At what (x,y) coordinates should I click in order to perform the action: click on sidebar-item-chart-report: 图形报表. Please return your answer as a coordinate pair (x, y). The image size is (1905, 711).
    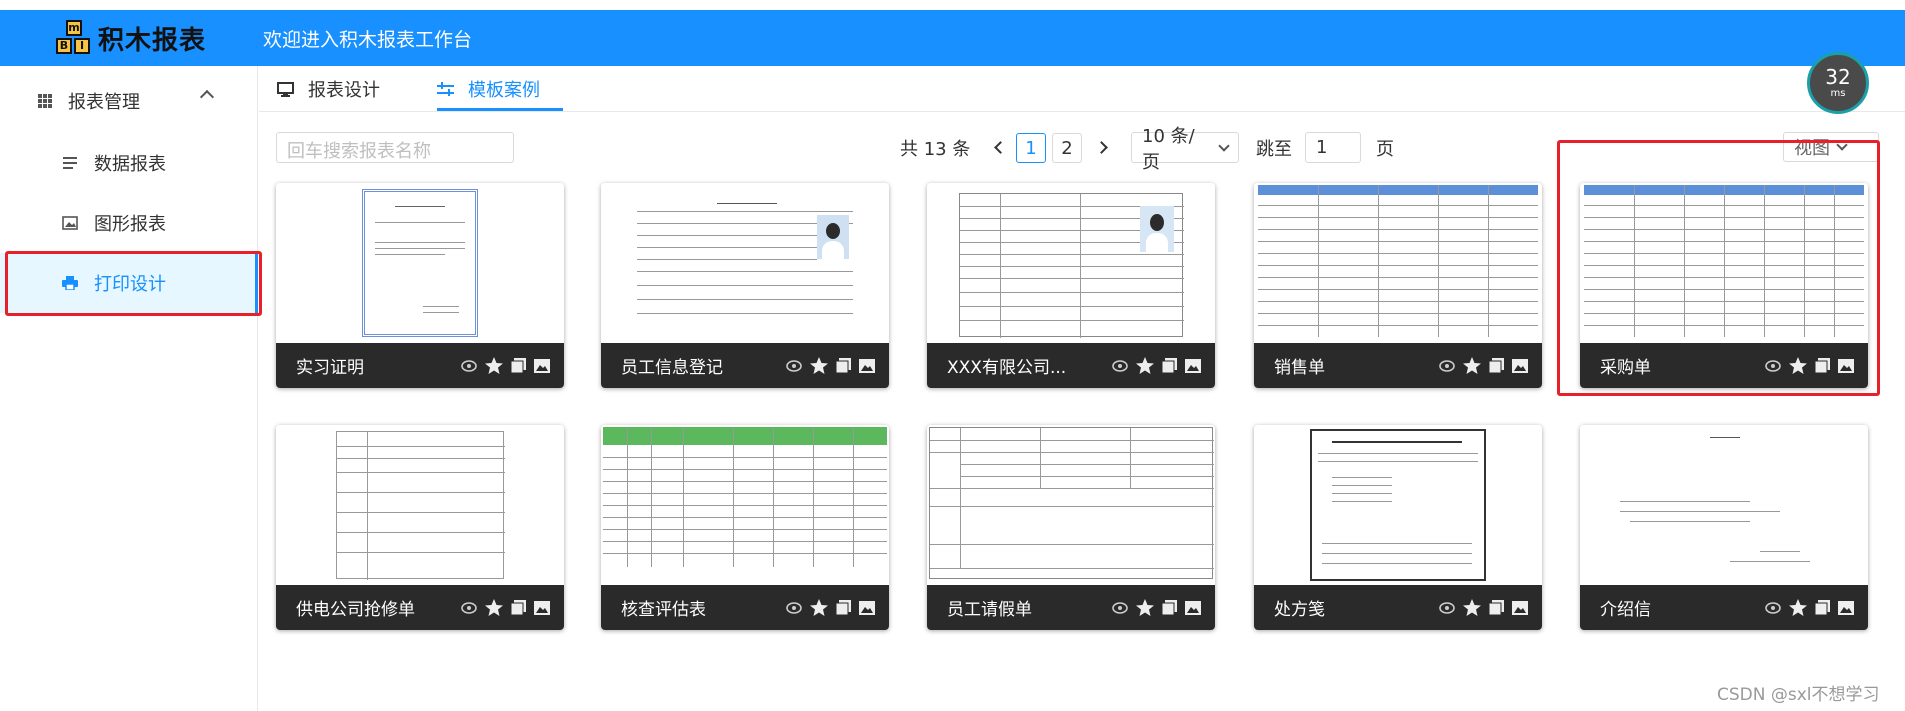
    Looking at the image, I should click on (129, 223).